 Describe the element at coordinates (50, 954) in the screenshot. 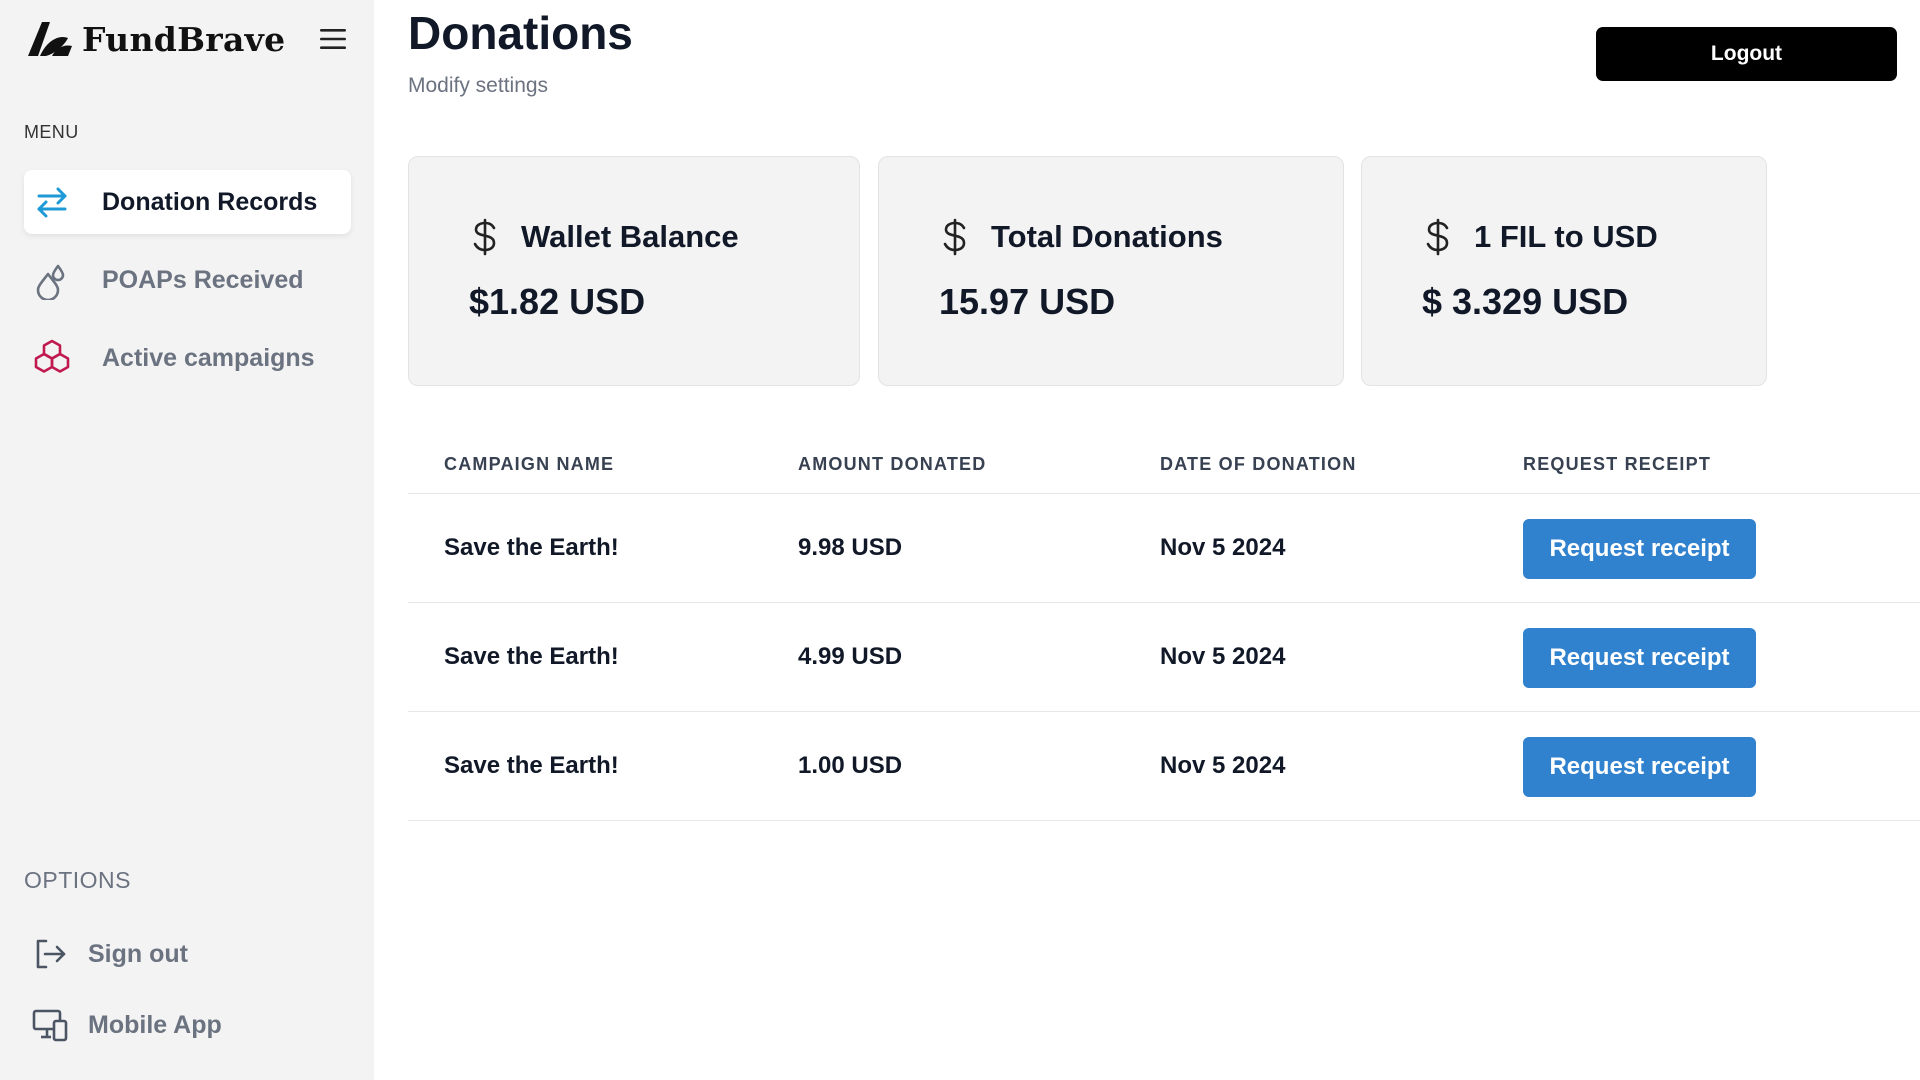

I see `sign-out-icon` at that location.